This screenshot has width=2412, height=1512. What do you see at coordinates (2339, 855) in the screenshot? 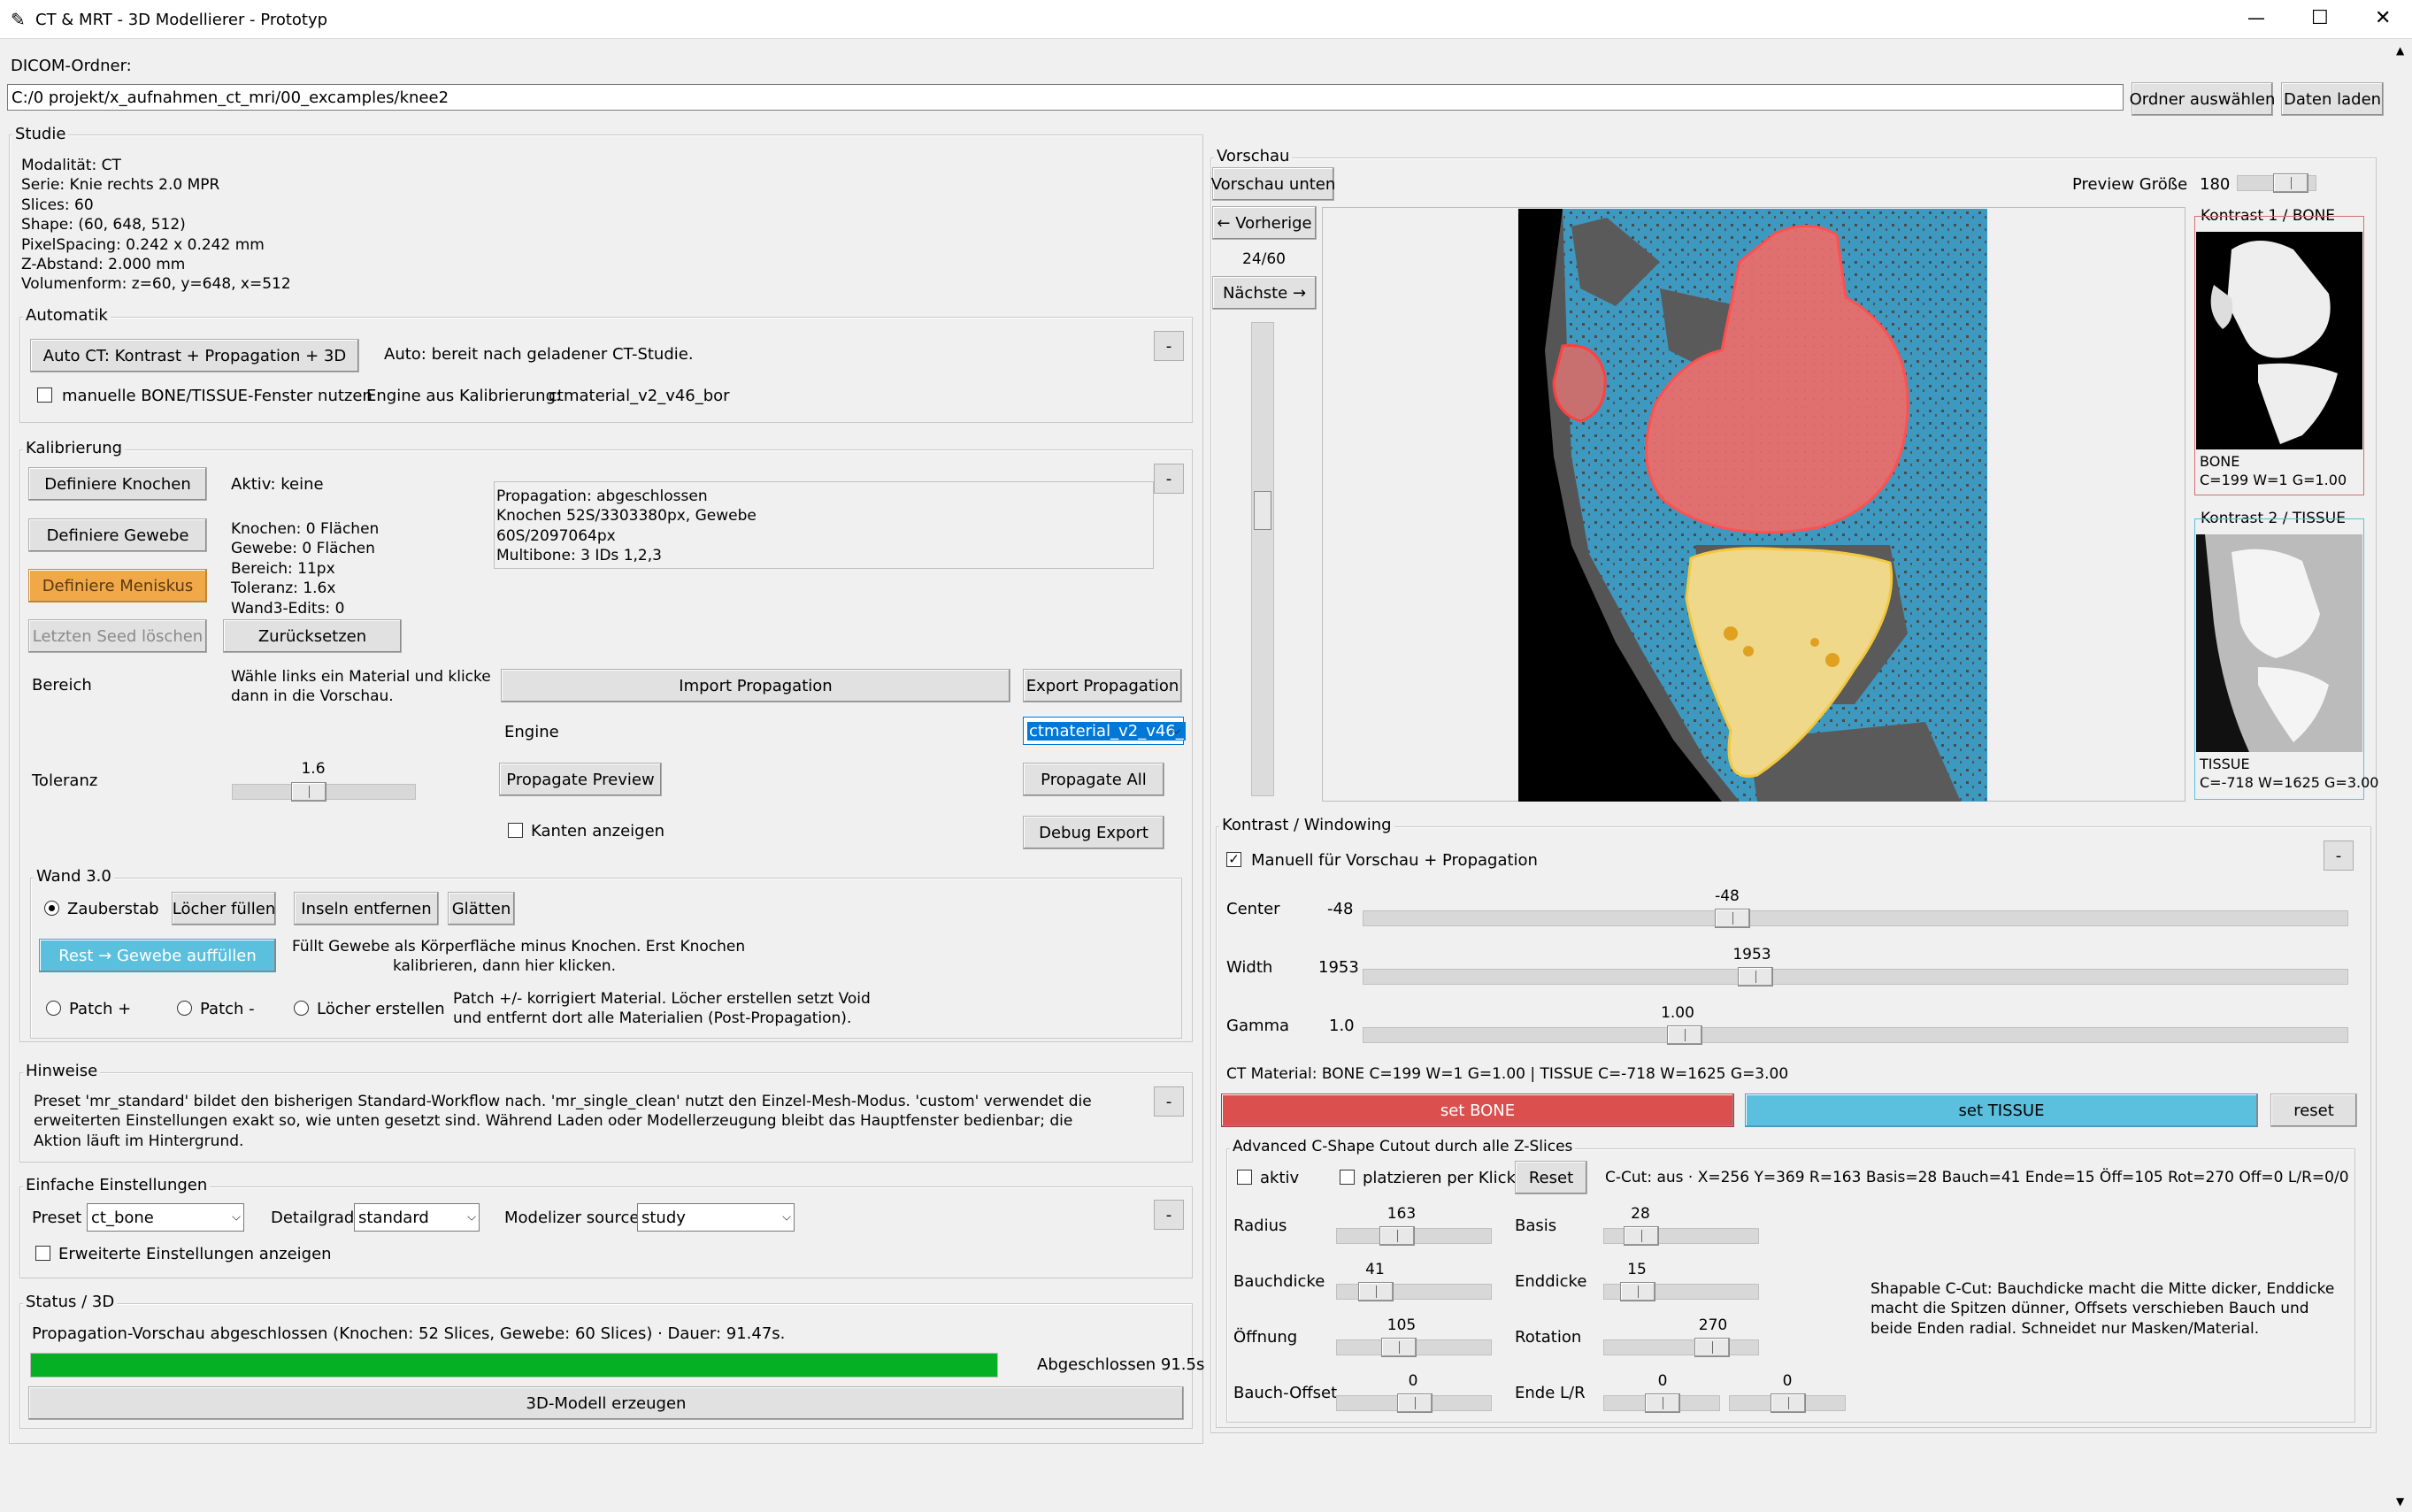
I see `windowing-collapse-button: -` at bounding box center [2339, 855].